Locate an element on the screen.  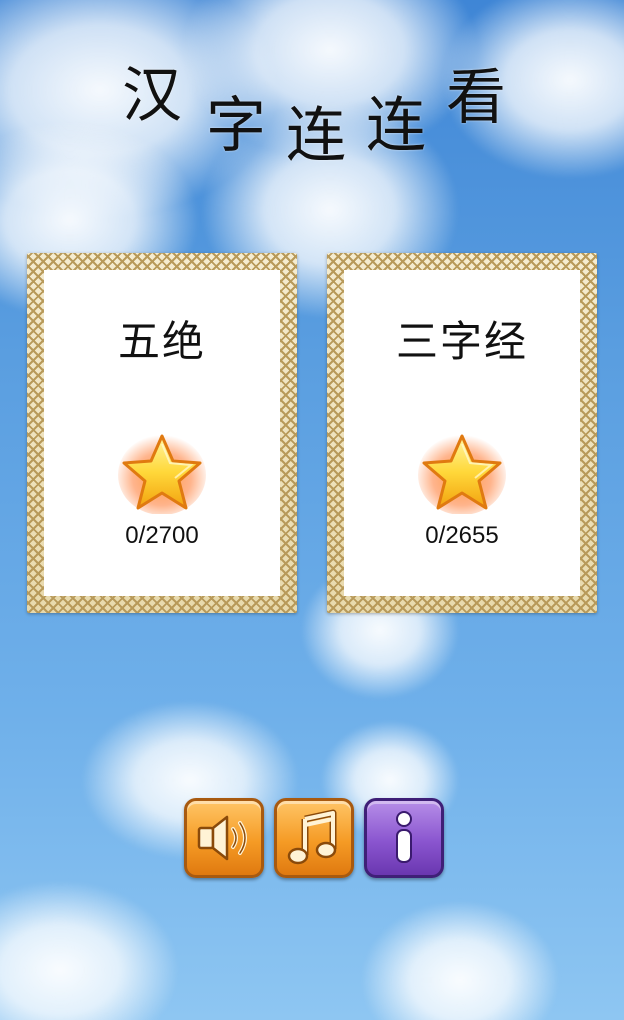
mode-title: 五绝 is located at coordinates (161, 341).